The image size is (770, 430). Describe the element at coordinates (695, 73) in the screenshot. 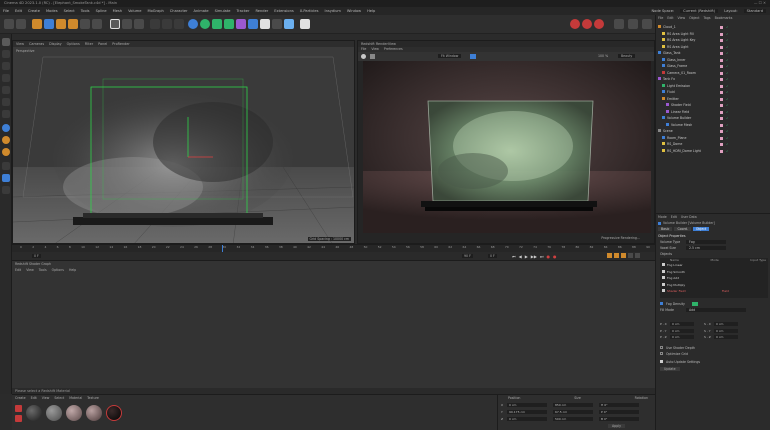

I see `object-row: Camera_01_Room ✓` at that location.